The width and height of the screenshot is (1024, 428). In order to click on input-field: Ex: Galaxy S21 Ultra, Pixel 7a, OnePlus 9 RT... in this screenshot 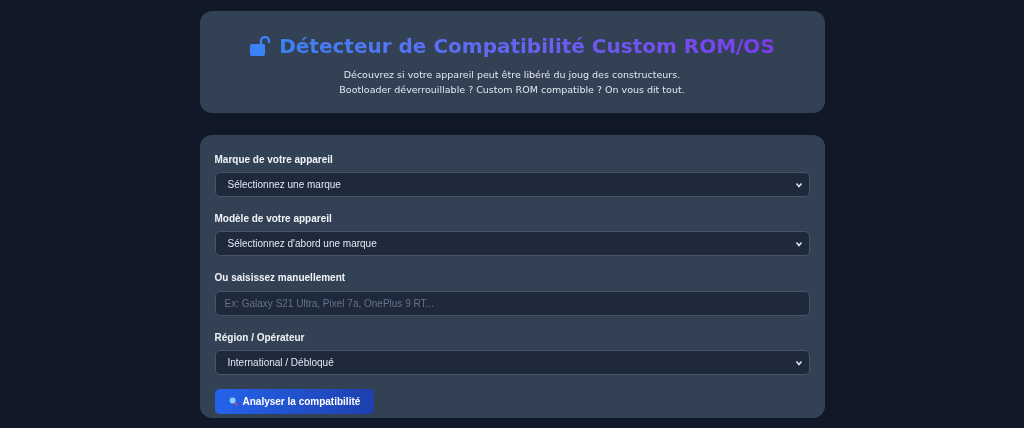, I will do `click(512, 303)`.